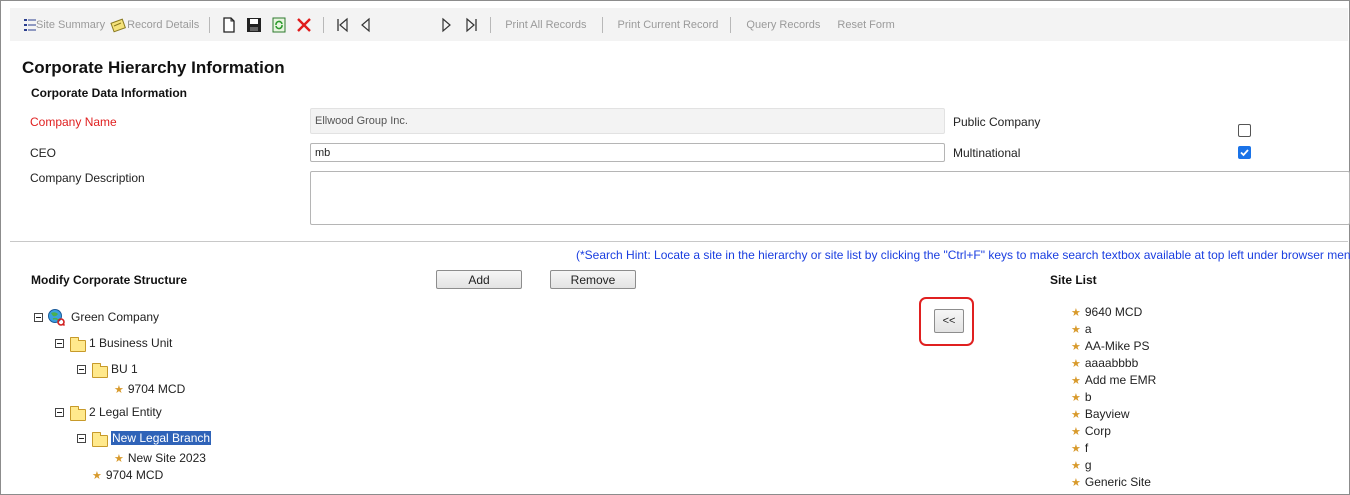 This screenshot has height=495, width=1350. What do you see at coordinates (70, 25) in the screenshot?
I see `site-summary-link: Site Summary` at bounding box center [70, 25].